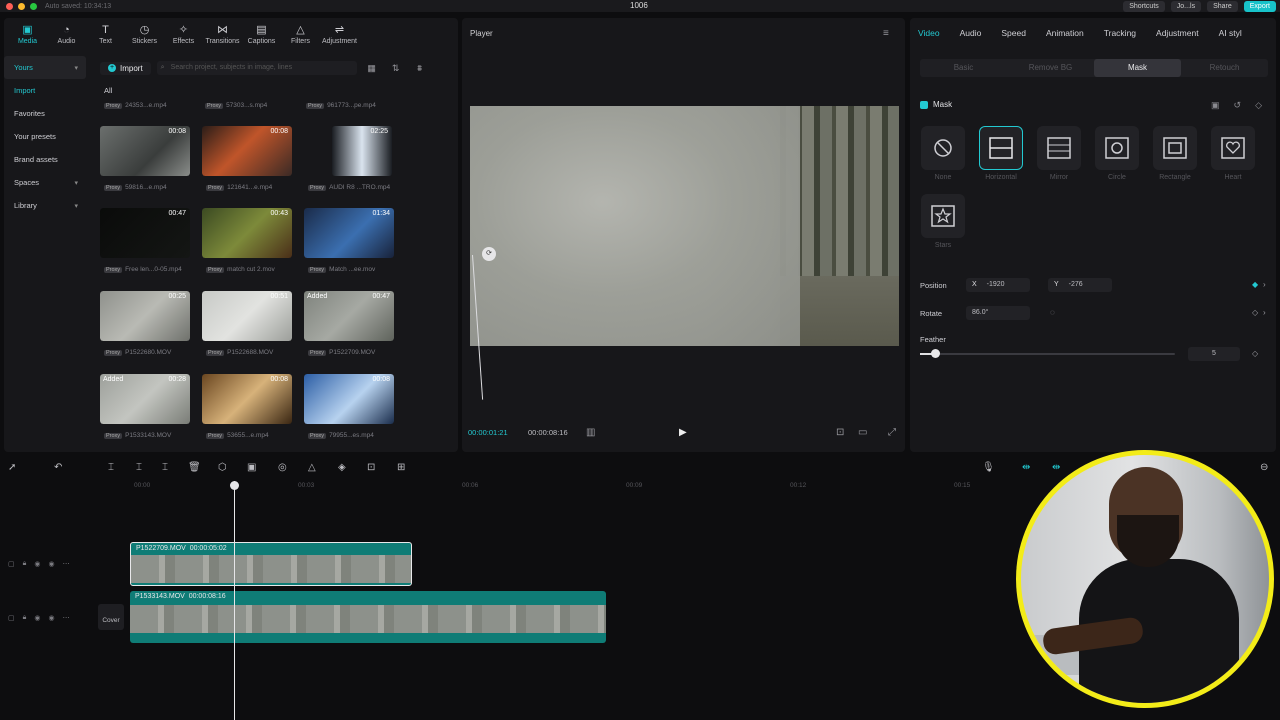  I want to click on mask-option-circle: Circle, so click(1117, 153).